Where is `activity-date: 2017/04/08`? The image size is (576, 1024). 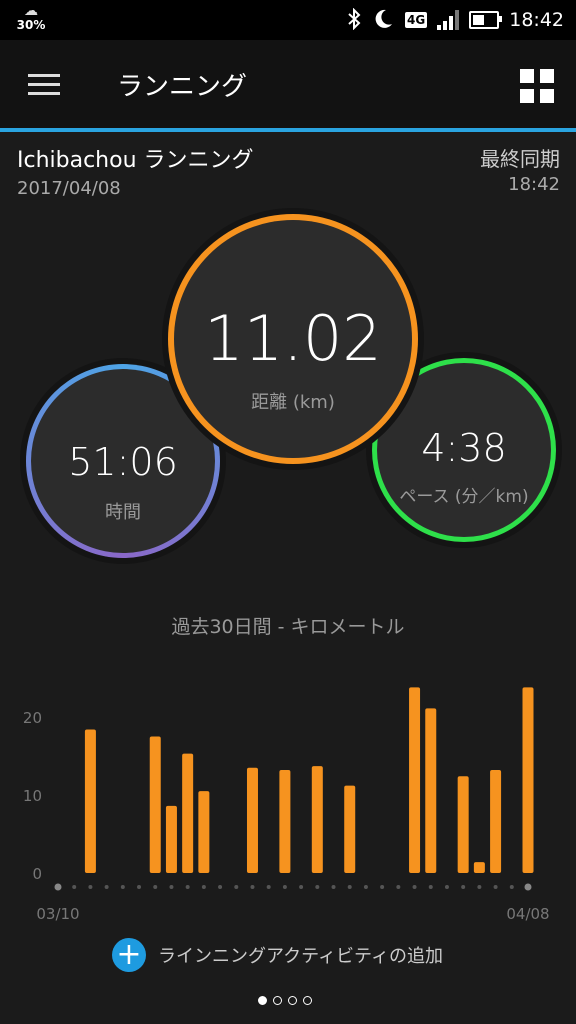 activity-date: 2017/04/08 is located at coordinates (69, 188).